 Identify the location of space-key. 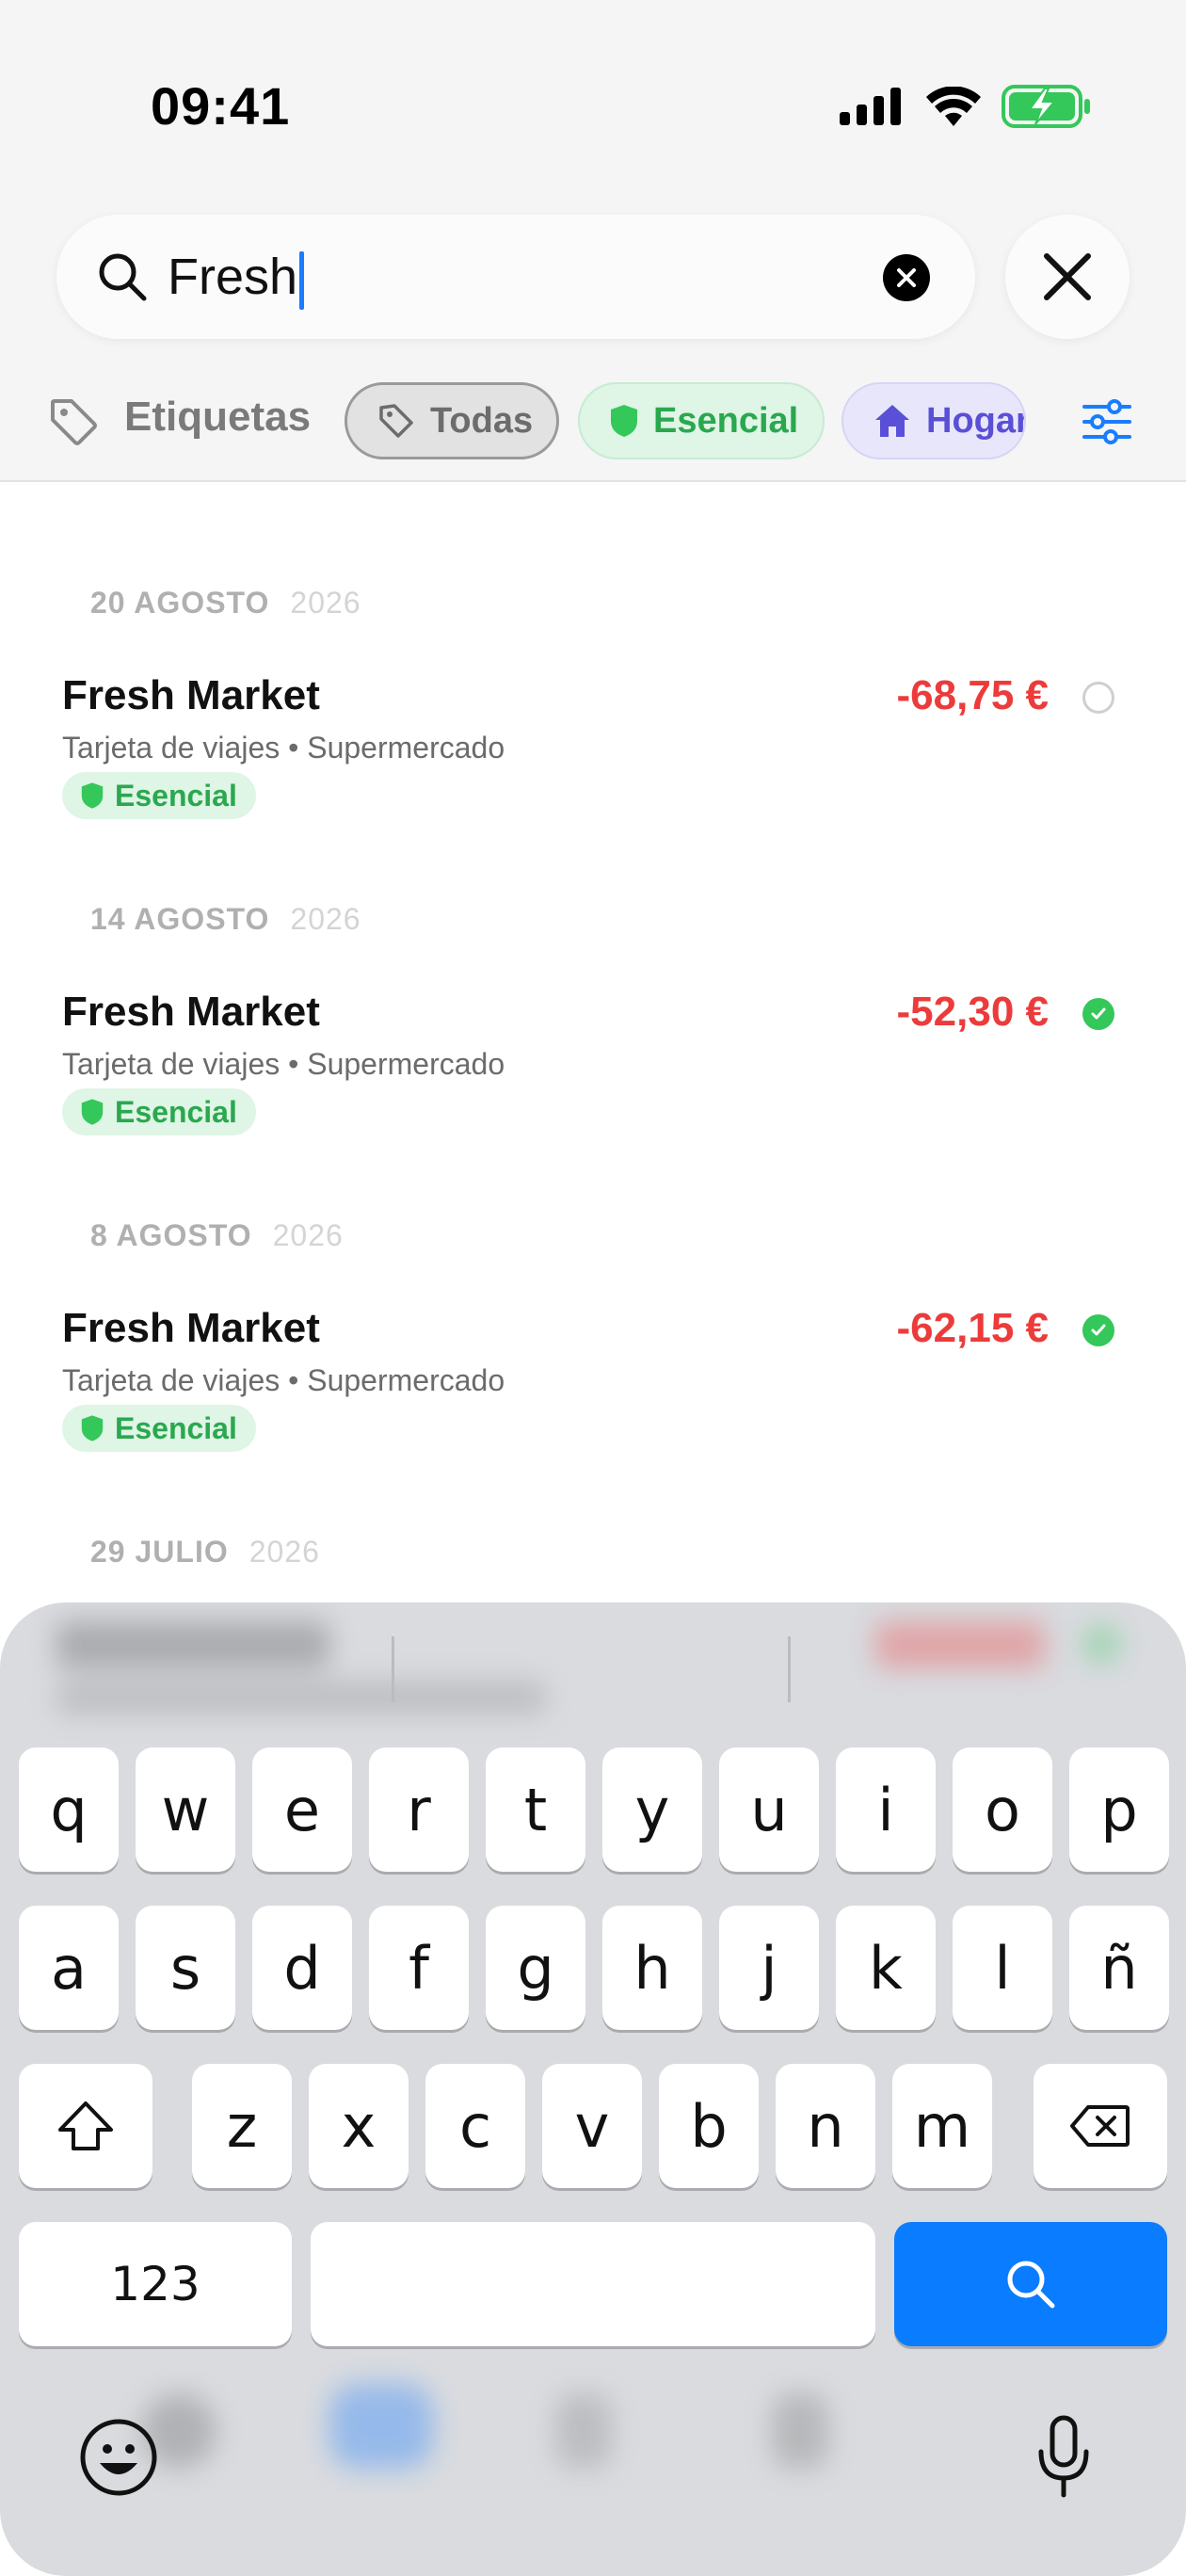
(593, 2284).